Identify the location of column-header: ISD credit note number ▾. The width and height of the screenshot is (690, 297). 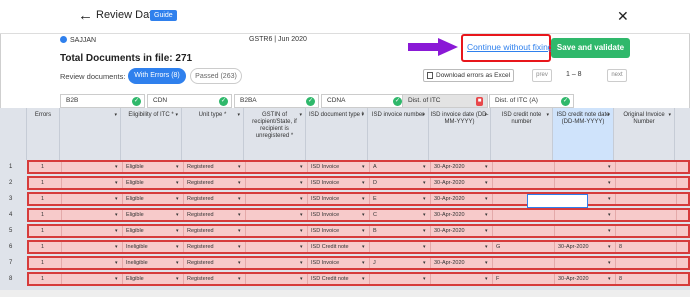
(522, 134).